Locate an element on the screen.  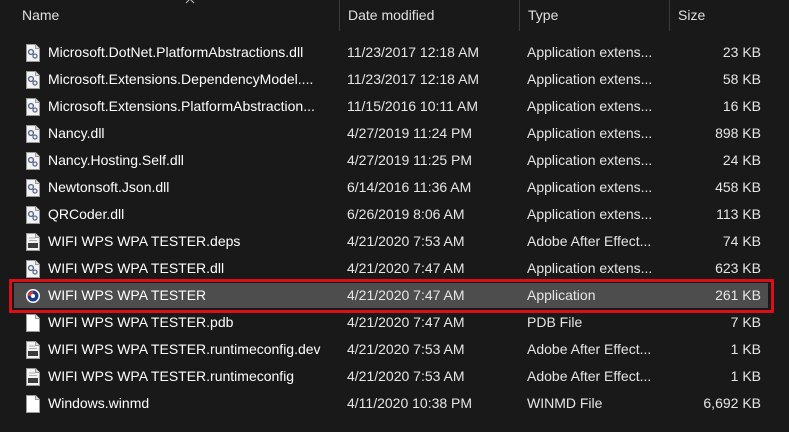
file-name: WIFI WPS WPA TESTER.dll is located at coordinates (193, 268).